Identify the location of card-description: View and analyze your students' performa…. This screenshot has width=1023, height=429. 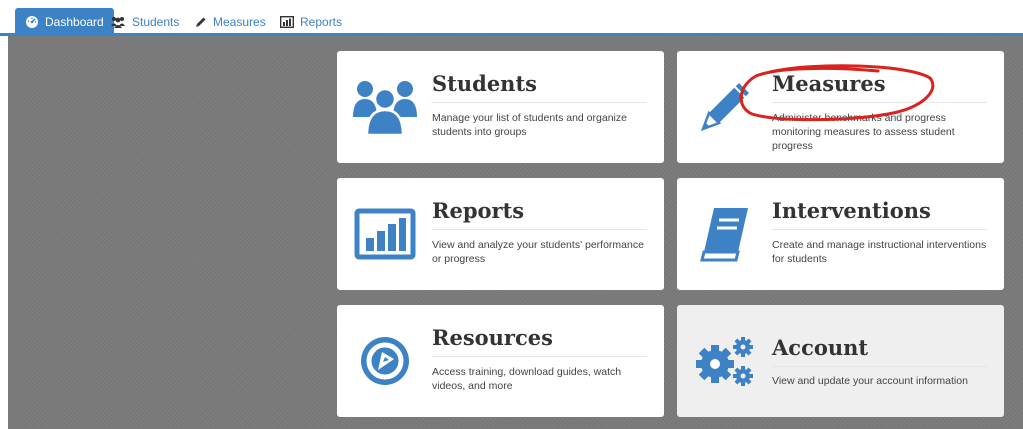
(538, 252).